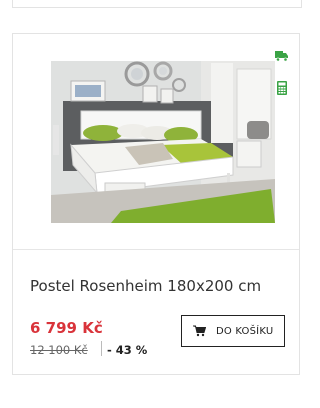 The height and width of the screenshot is (408, 320). Describe the element at coordinates (161, 286) in the screenshot. I see `product-title: Postel Rosenheim 180x200 cm` at that location.